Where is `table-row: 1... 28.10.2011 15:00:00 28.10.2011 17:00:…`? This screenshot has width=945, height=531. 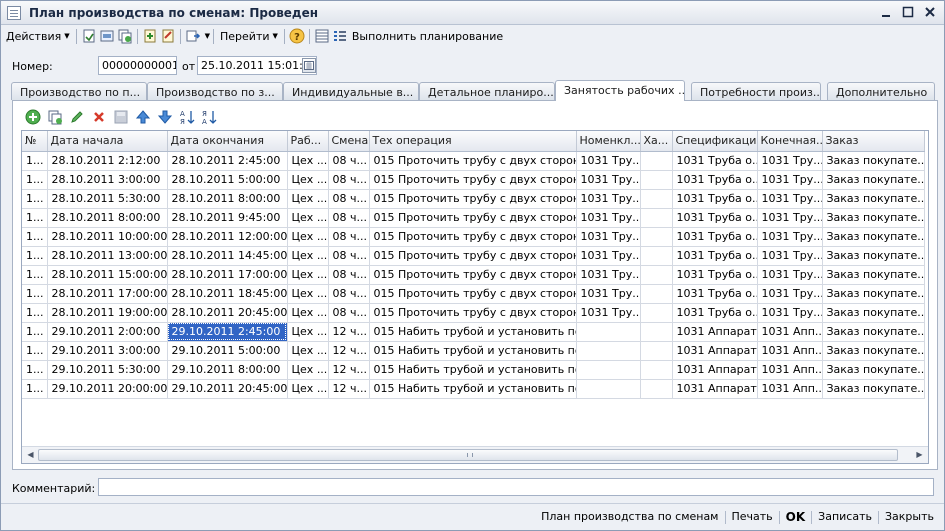
table-row: 1... 28.10.2011 15:00:00 28.10.2011 17:00:… is located at coordinates (473, 275).